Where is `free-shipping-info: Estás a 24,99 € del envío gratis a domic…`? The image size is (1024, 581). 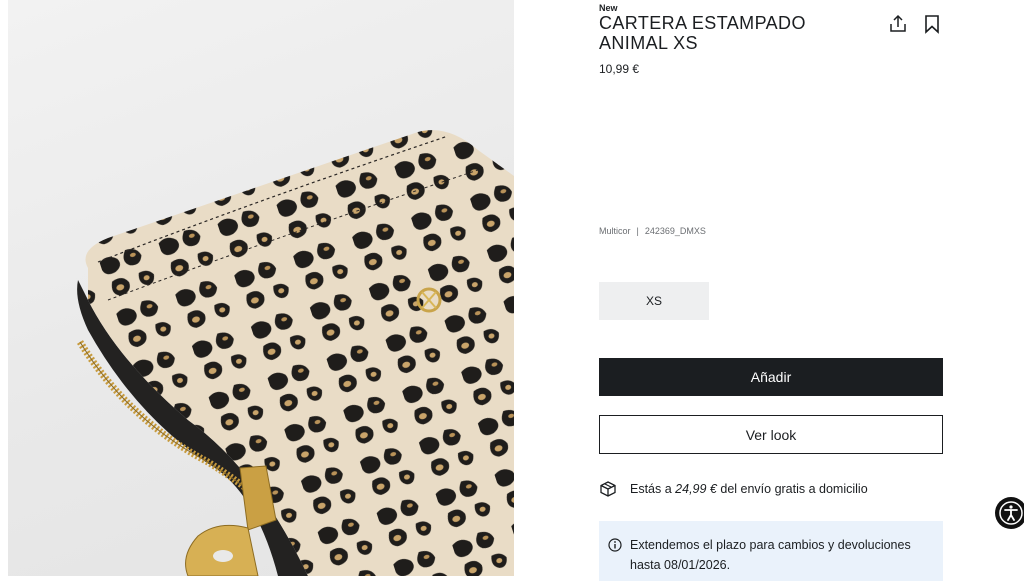
free-shipping-info: Estás a 24,99 € del envío gratis a domic… is located at coordinates (733, 489).